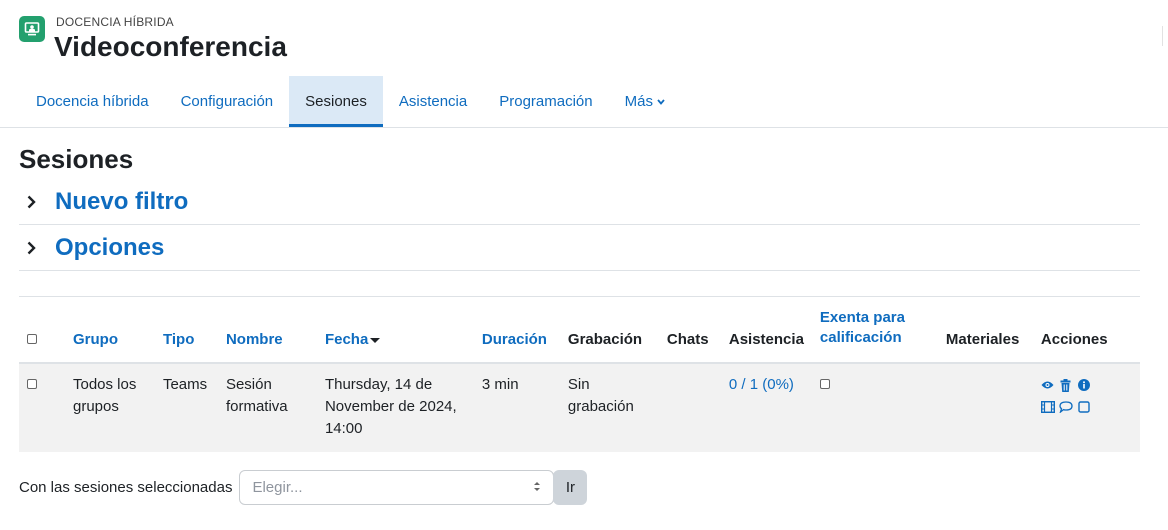  Describe the element at coordinates (170, 46) in the screenshot. I see `page-title: Videoconferencia` at that location.